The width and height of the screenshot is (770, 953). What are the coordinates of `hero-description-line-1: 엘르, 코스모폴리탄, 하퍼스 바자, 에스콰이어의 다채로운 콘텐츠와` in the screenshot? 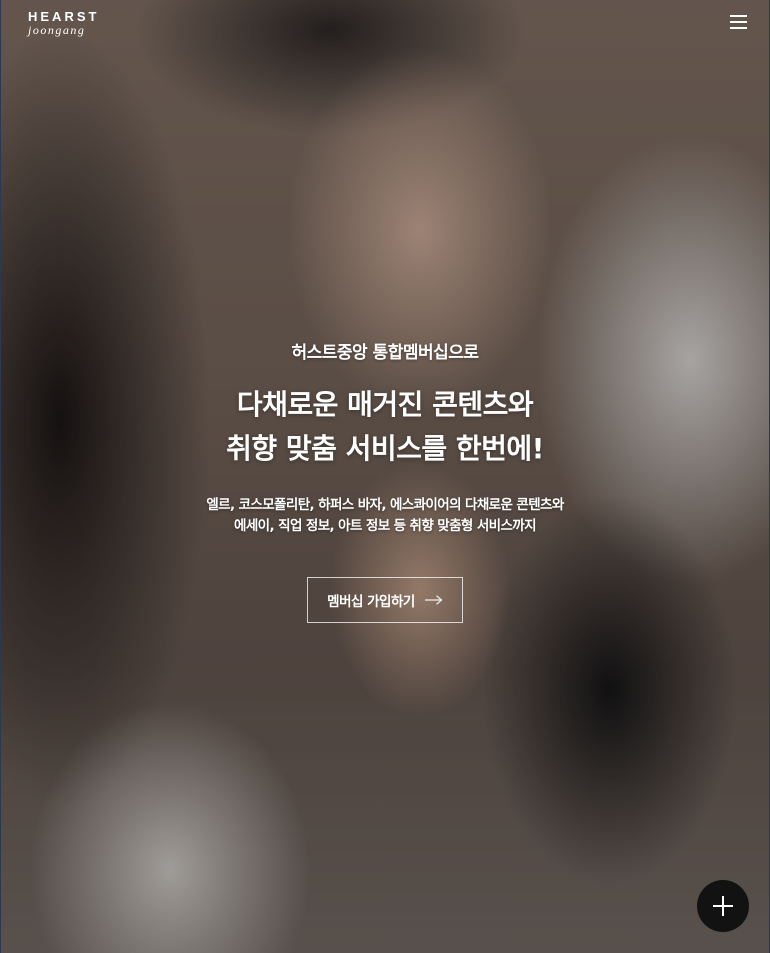 It's located at (385, 505).